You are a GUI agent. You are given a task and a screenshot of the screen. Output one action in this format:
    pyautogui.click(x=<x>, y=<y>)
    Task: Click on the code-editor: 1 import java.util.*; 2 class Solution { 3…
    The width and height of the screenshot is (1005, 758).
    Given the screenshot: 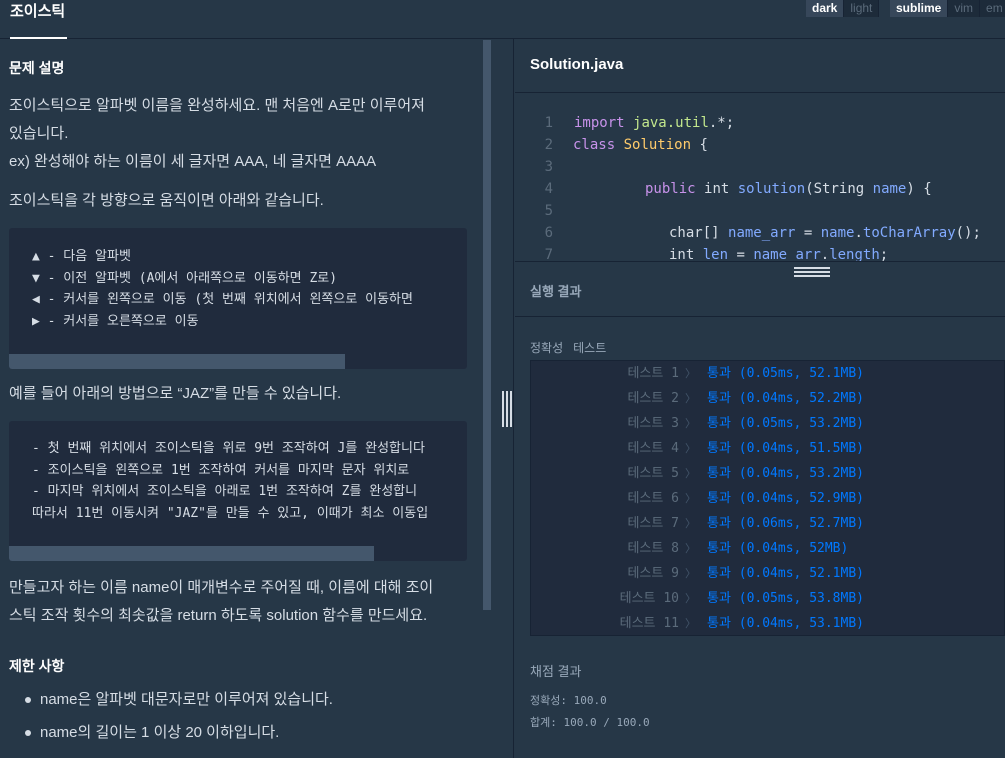 What is the action you would take?
    pyautogui.click(x=760, y=178)
    